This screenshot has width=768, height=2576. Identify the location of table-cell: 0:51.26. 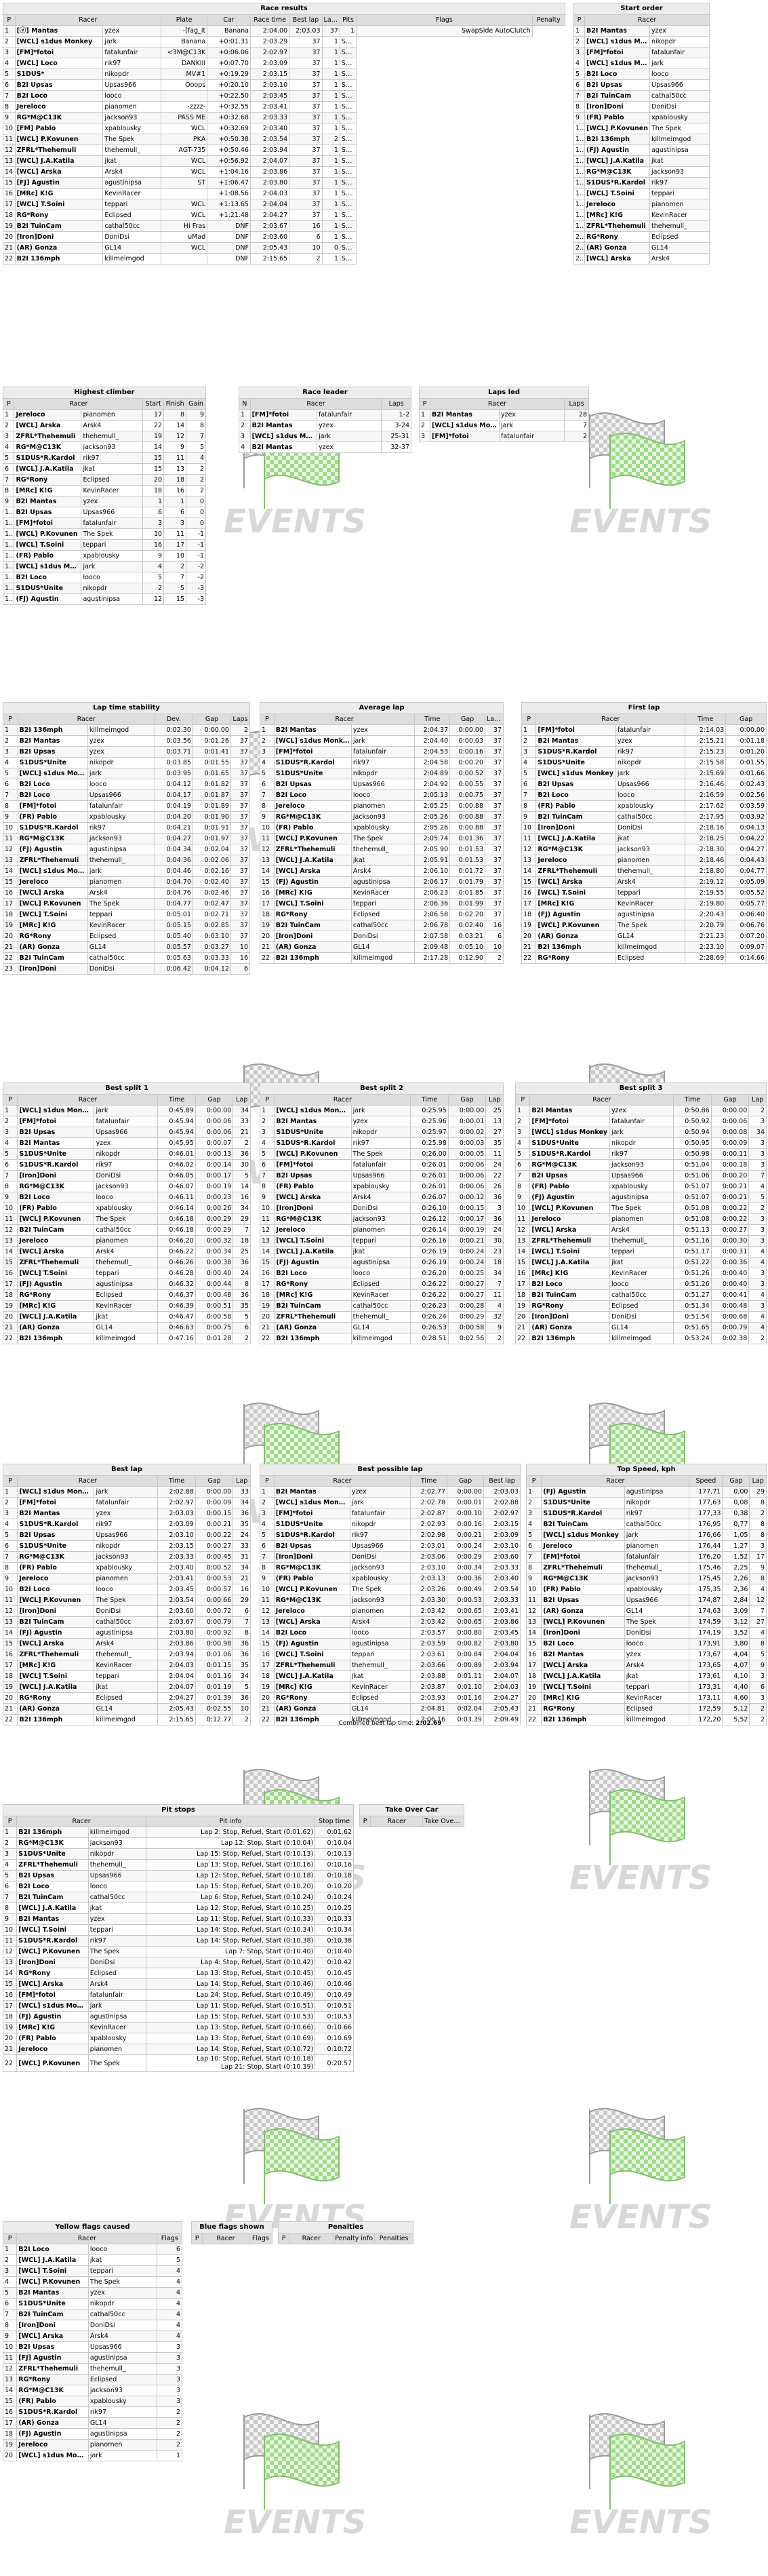
(693, 1273).